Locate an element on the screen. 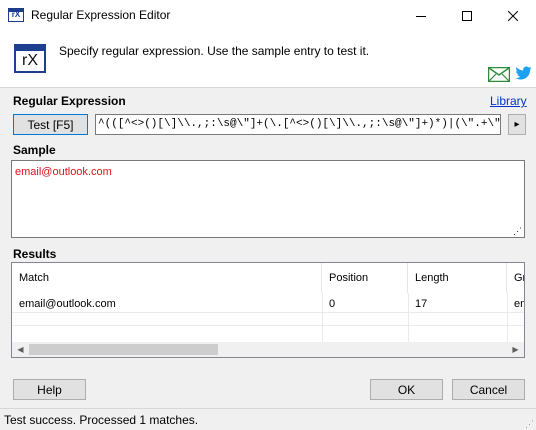 The width and height of the screenshot is (536, 430). status-text: Test success. Processed 1 matches. is located at coordinates (101, 420).